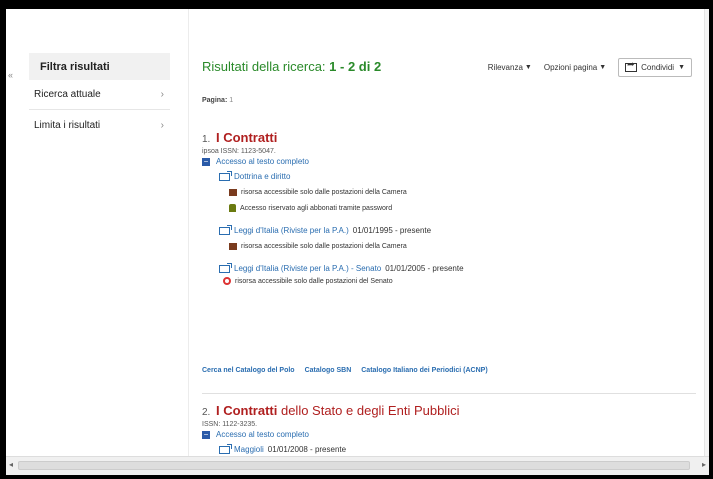 Image resolution: width=713 pixels, height=479 pixels. I want to click on catalog-acnp-link: Catalogo Italiano dei Periodici (ACNP), so click(424, 370).